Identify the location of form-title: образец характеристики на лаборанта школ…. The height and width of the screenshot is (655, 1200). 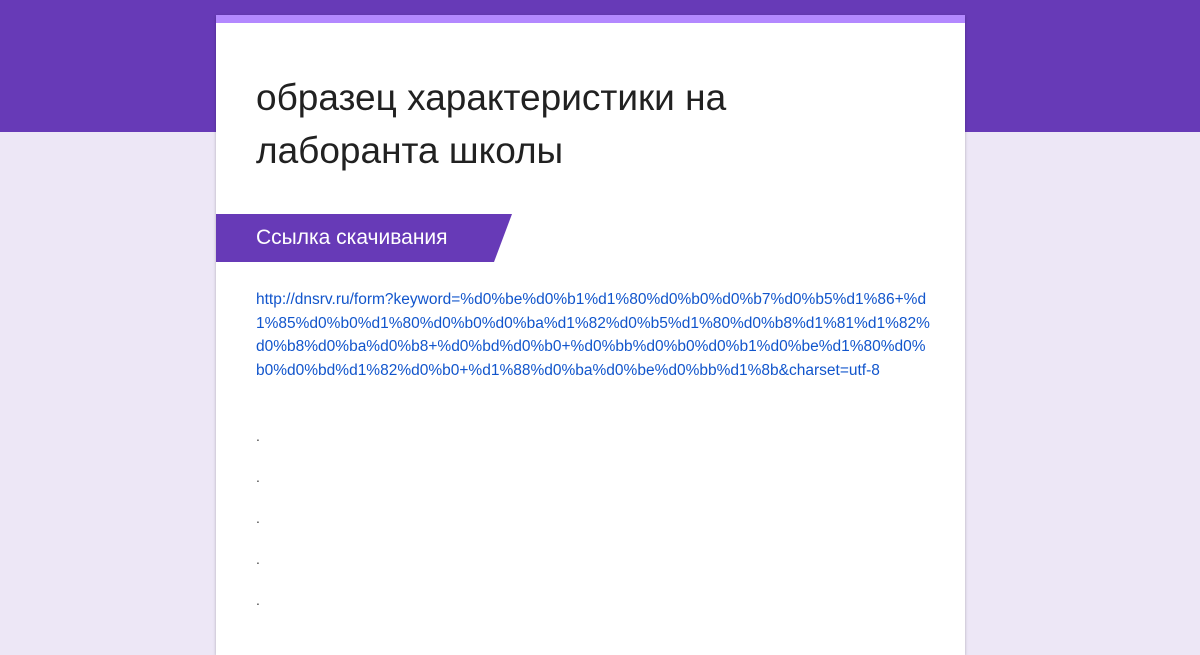
(491, 124).